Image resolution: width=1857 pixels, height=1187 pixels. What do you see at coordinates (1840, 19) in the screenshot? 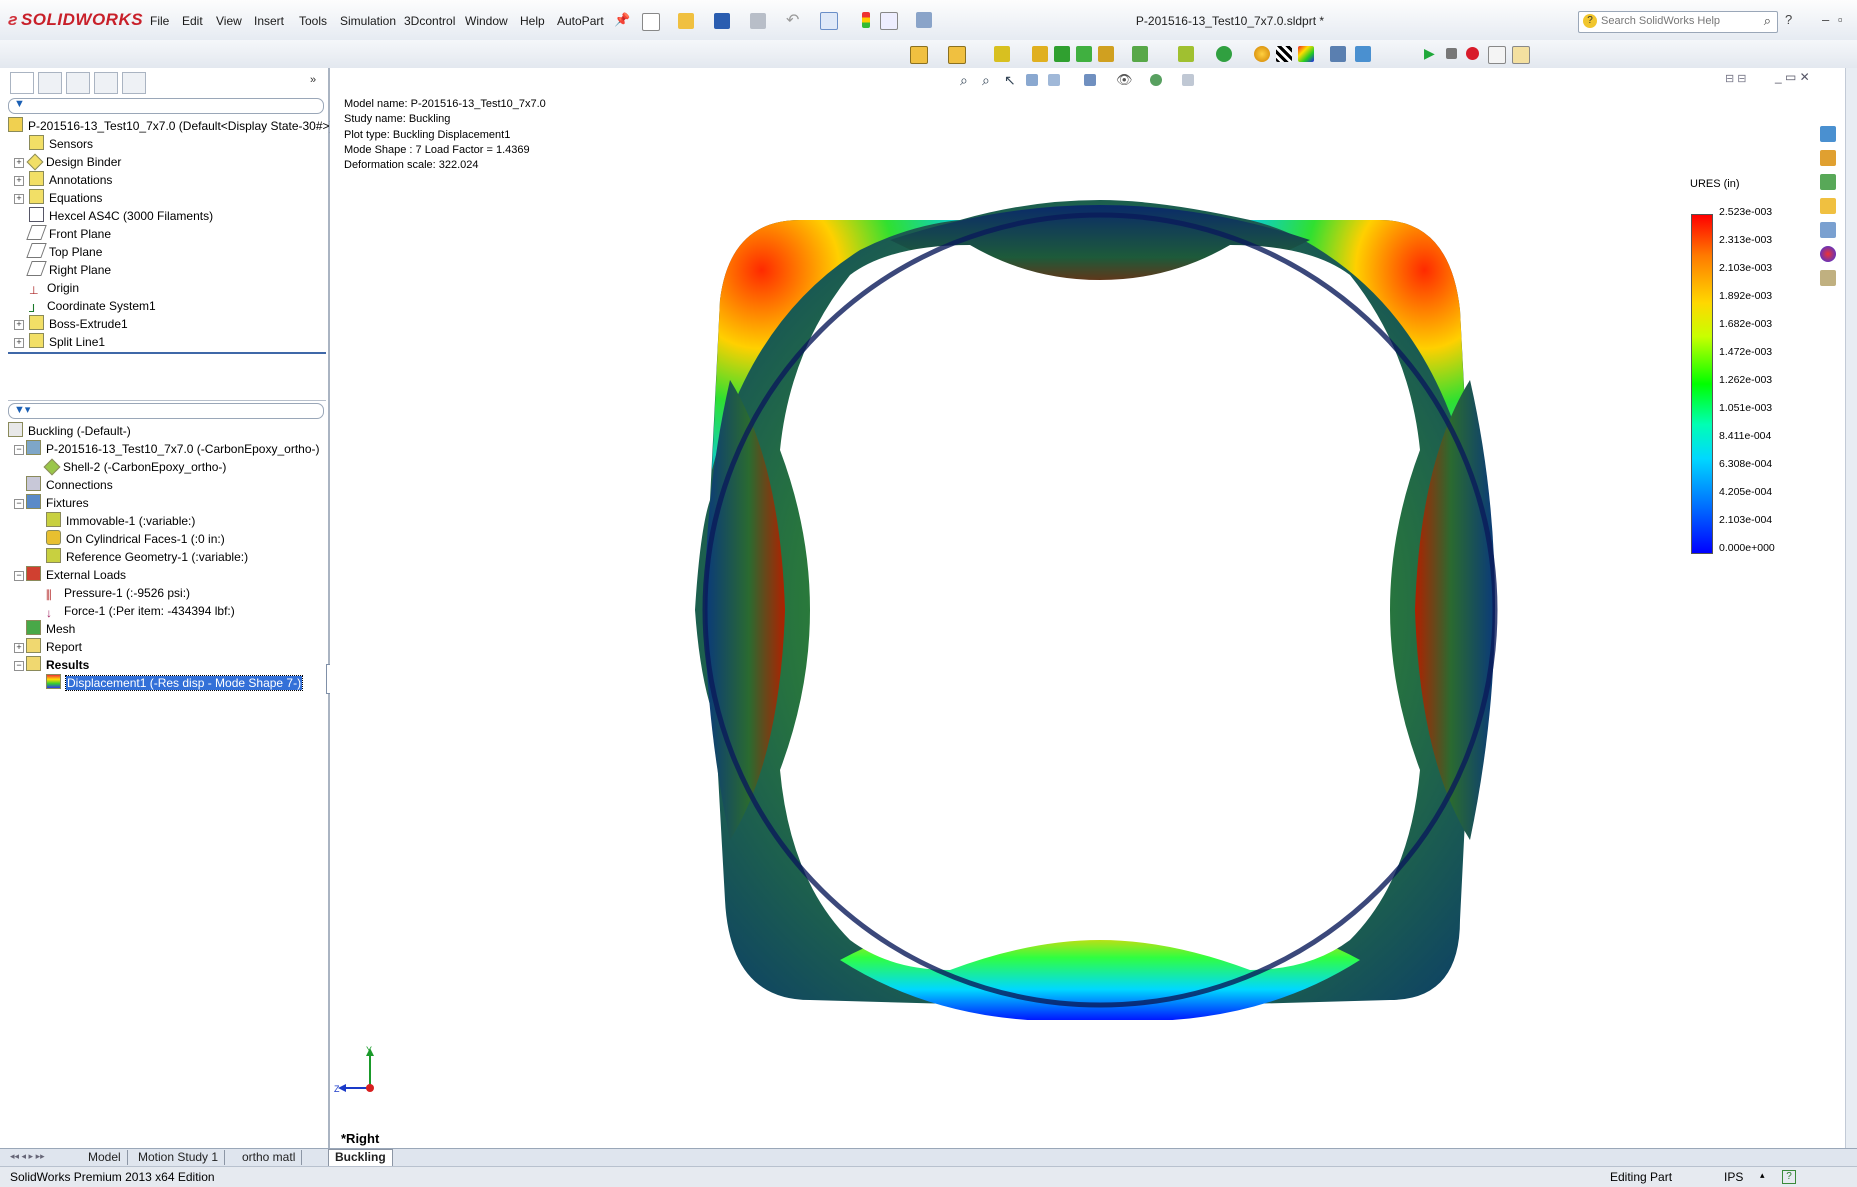
I see `restore-window-icon: ▫` at bounding box center [1840, 19].